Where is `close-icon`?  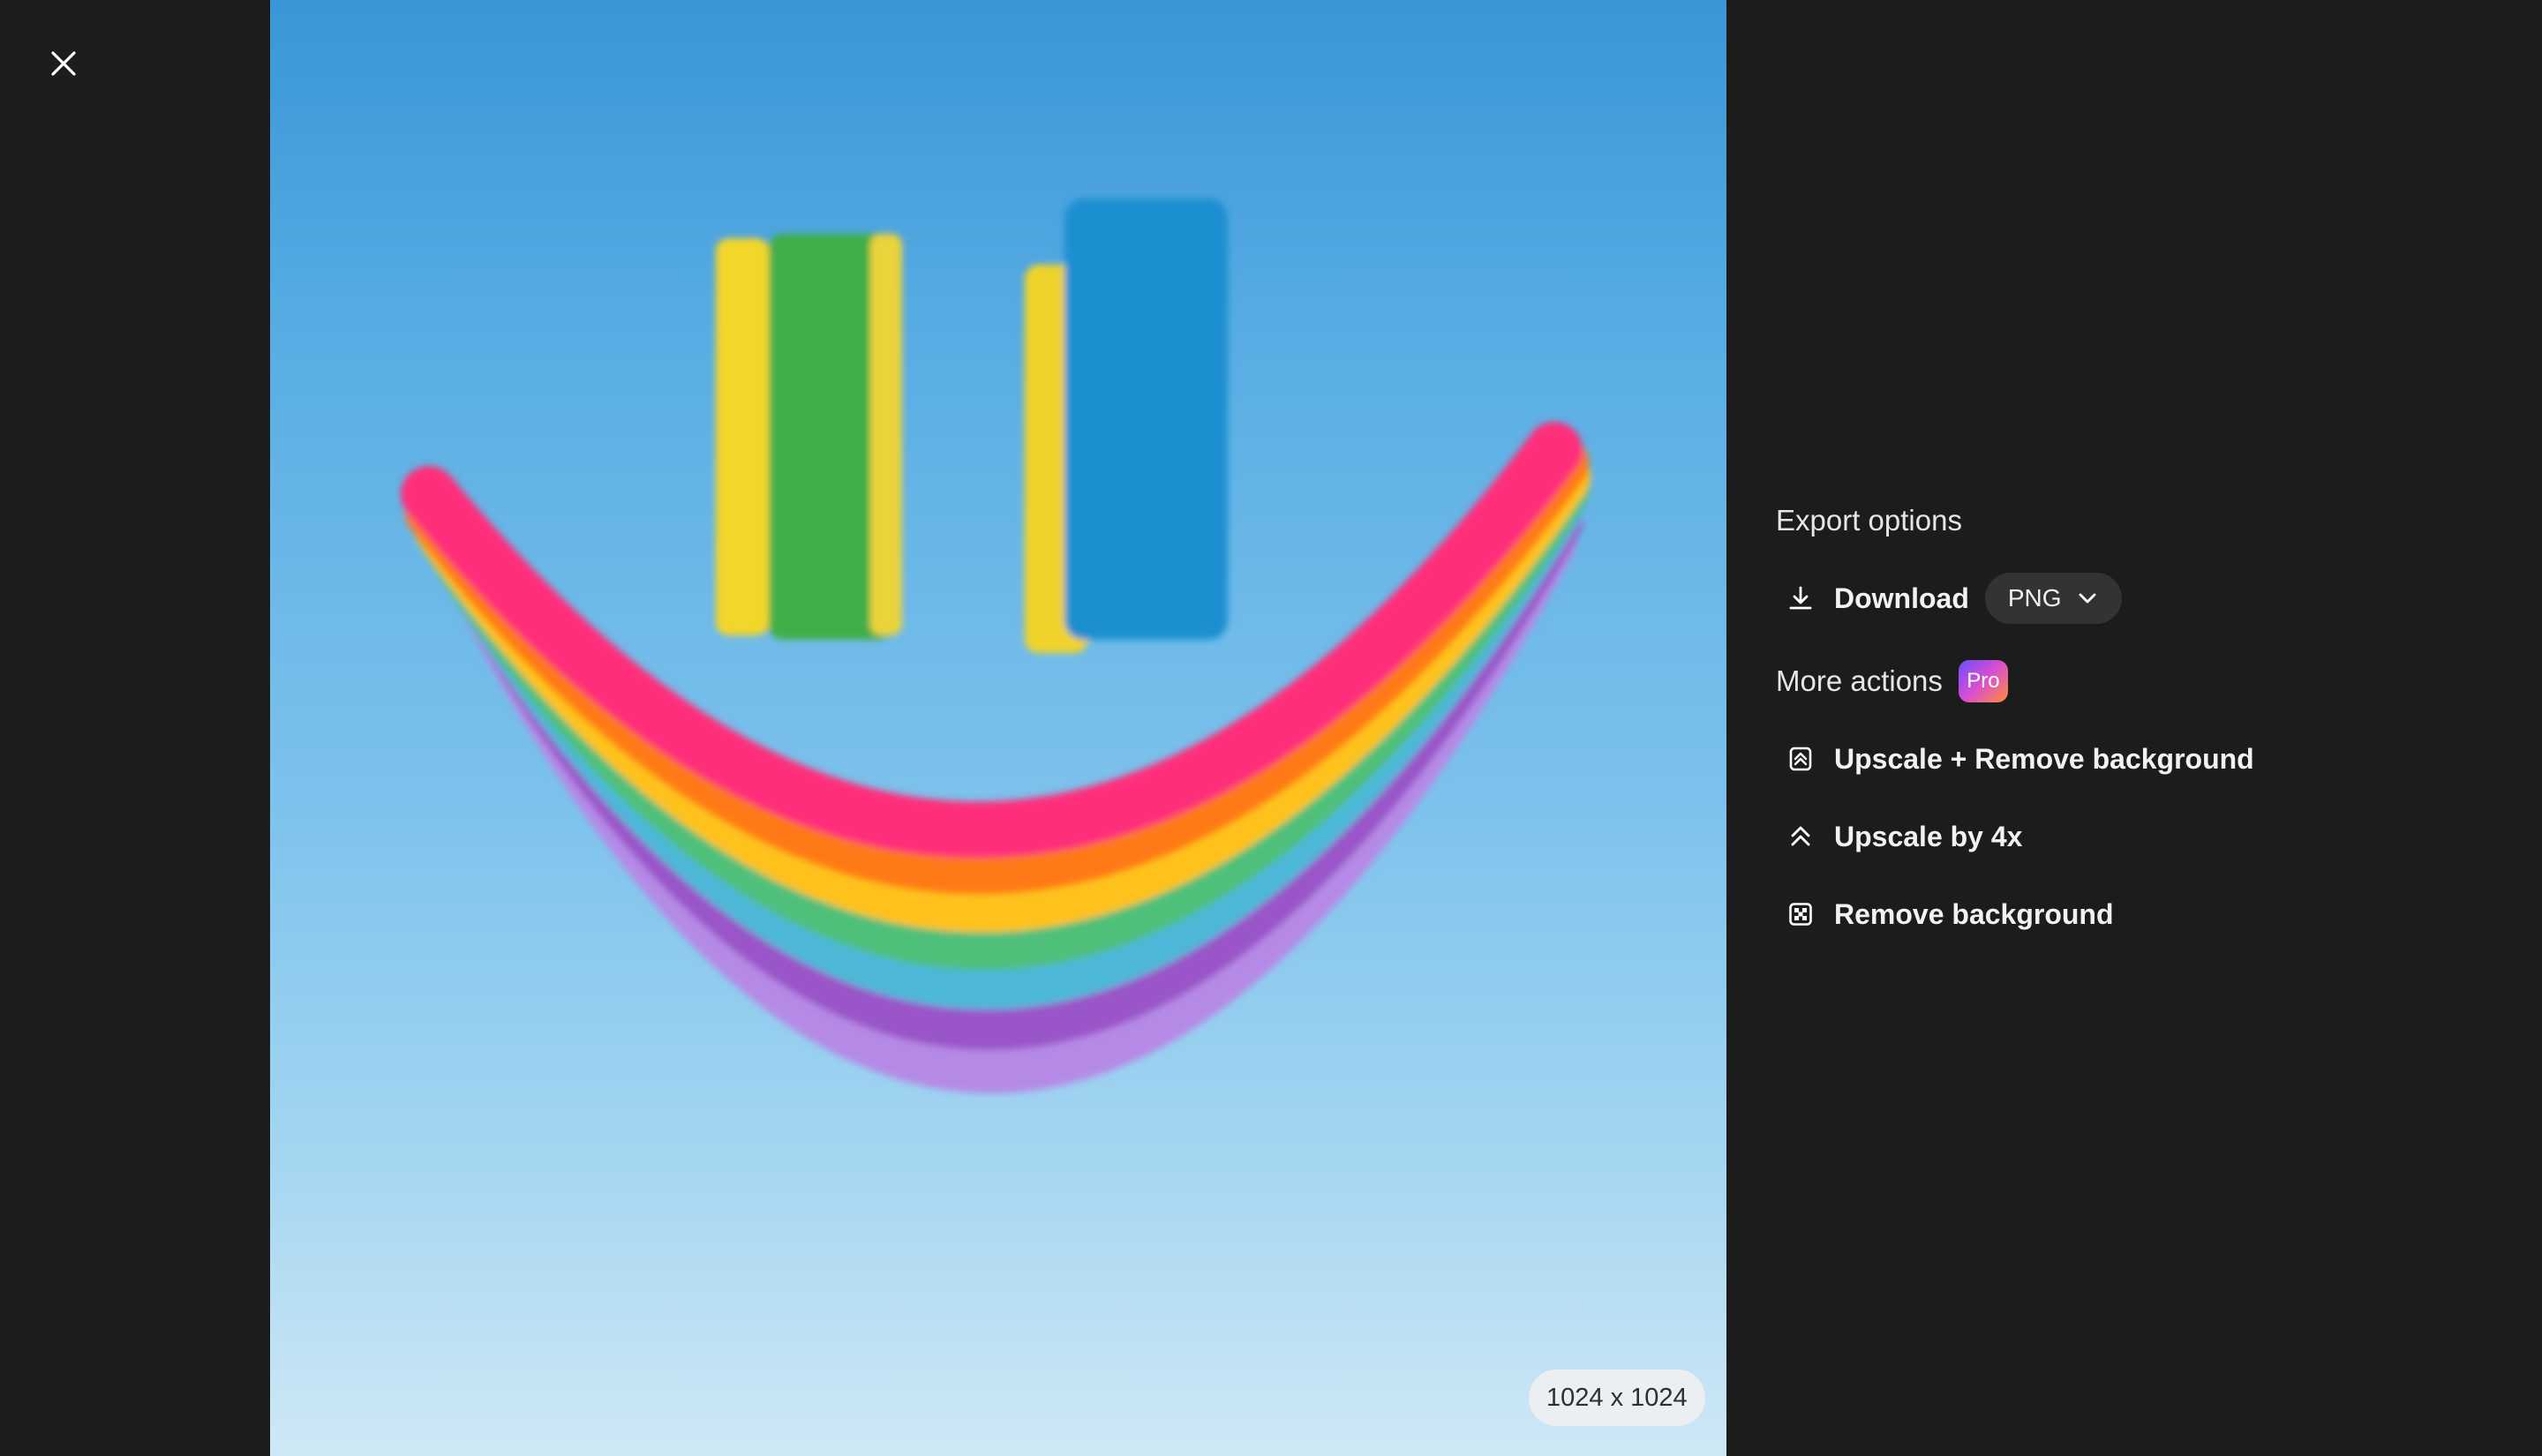 close-icon is located at coordinates (64, 63).